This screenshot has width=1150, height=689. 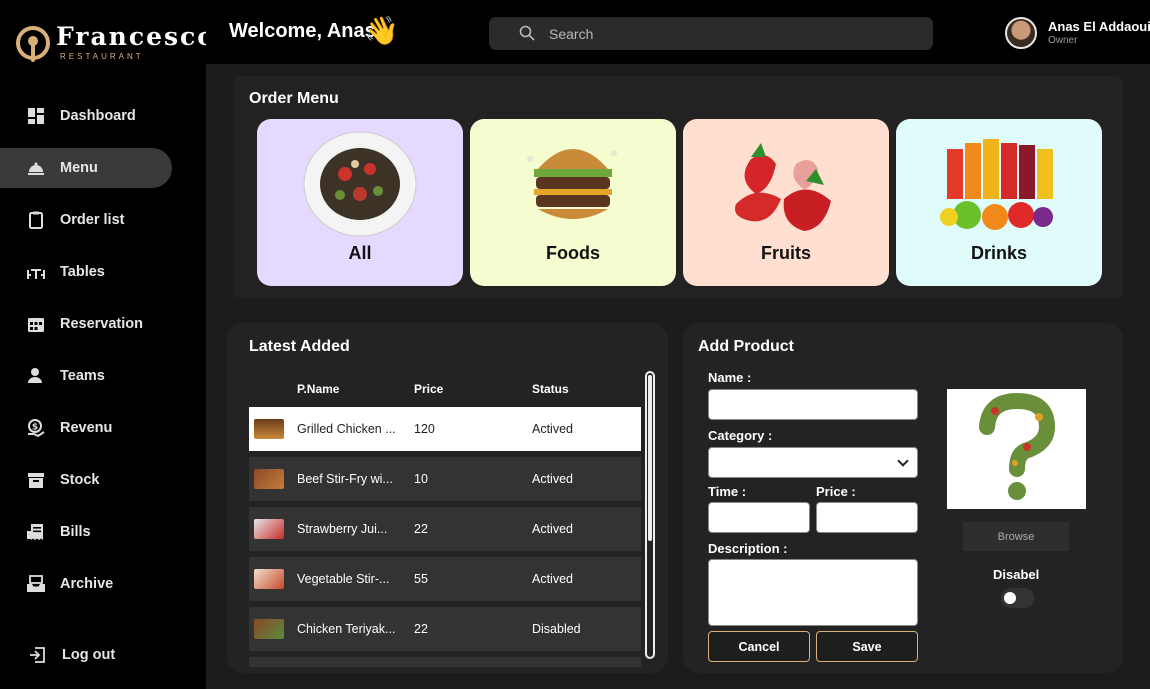 I want to click on sidebar-item-dashboard: Dashboard, so click(x=103, y=116).